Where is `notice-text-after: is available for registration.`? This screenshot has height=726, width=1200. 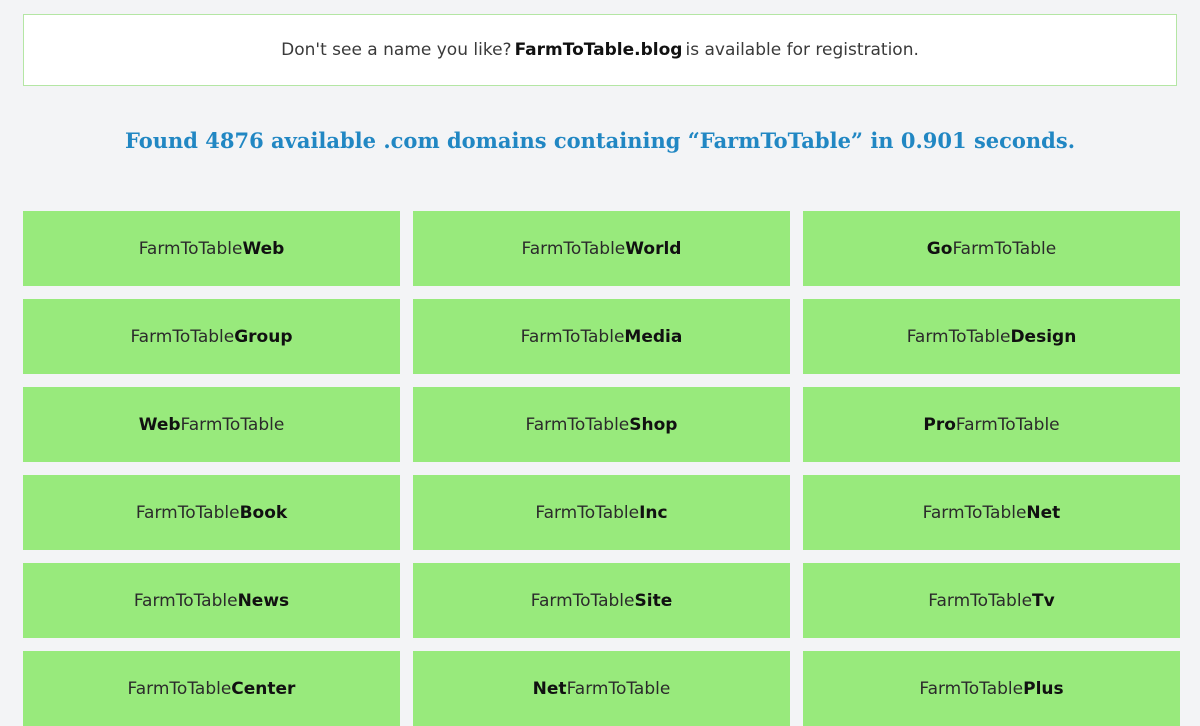 notice-text-after: is available for registration. is located at coordinates (802, 50).